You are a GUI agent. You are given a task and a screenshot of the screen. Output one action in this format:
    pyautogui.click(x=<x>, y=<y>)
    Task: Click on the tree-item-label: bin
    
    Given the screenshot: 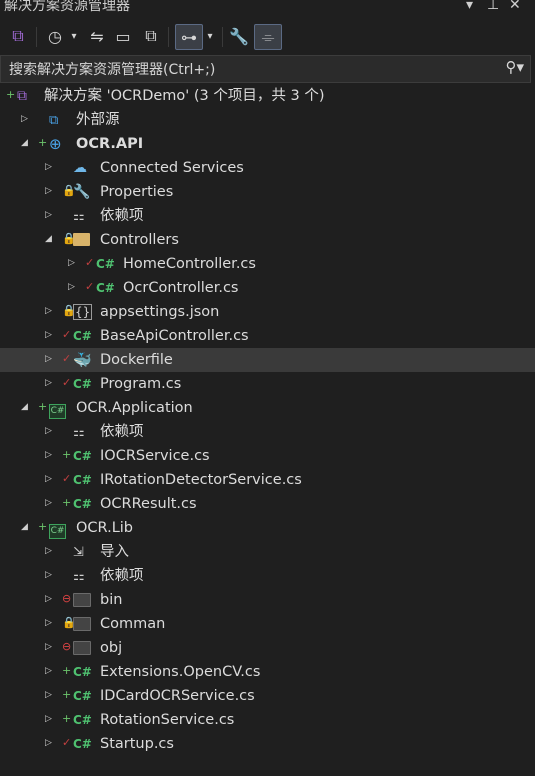 What is the action you would take?
    pyautogui.click(x=111, y=600)
    